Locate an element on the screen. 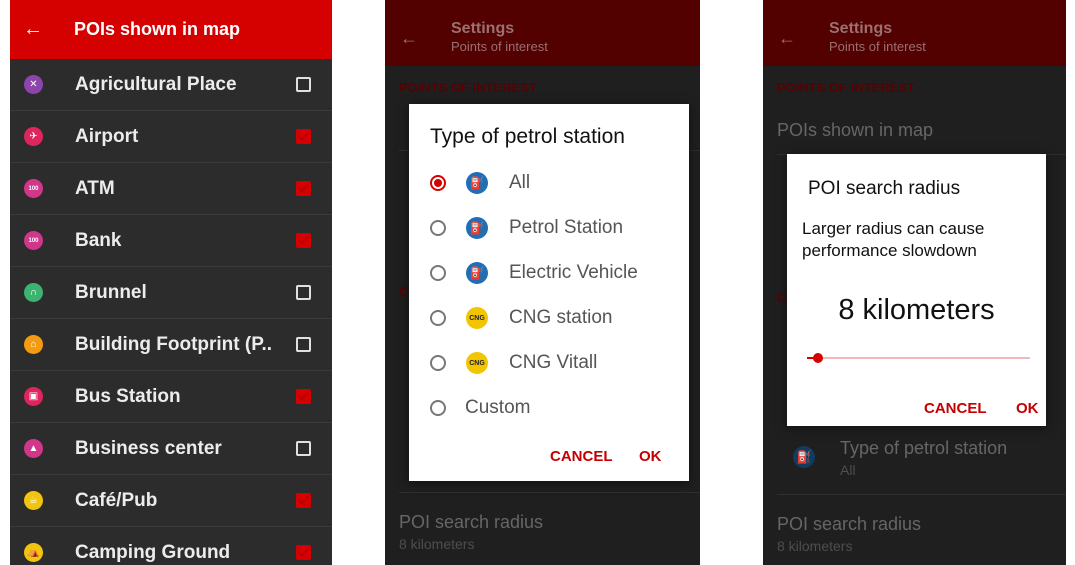  petrol-option: CNG CNG station is located at coordinates (521, 318).